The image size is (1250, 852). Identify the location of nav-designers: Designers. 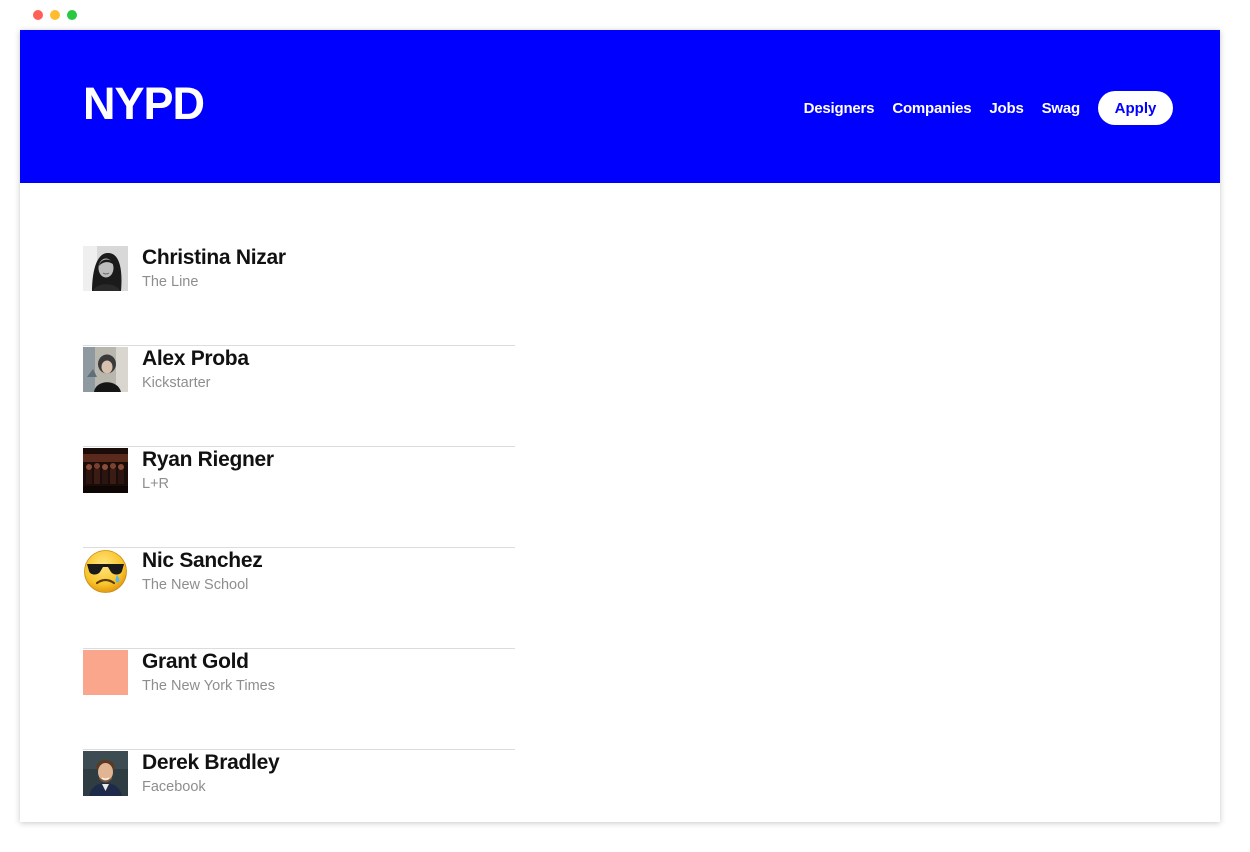
(839, 108).